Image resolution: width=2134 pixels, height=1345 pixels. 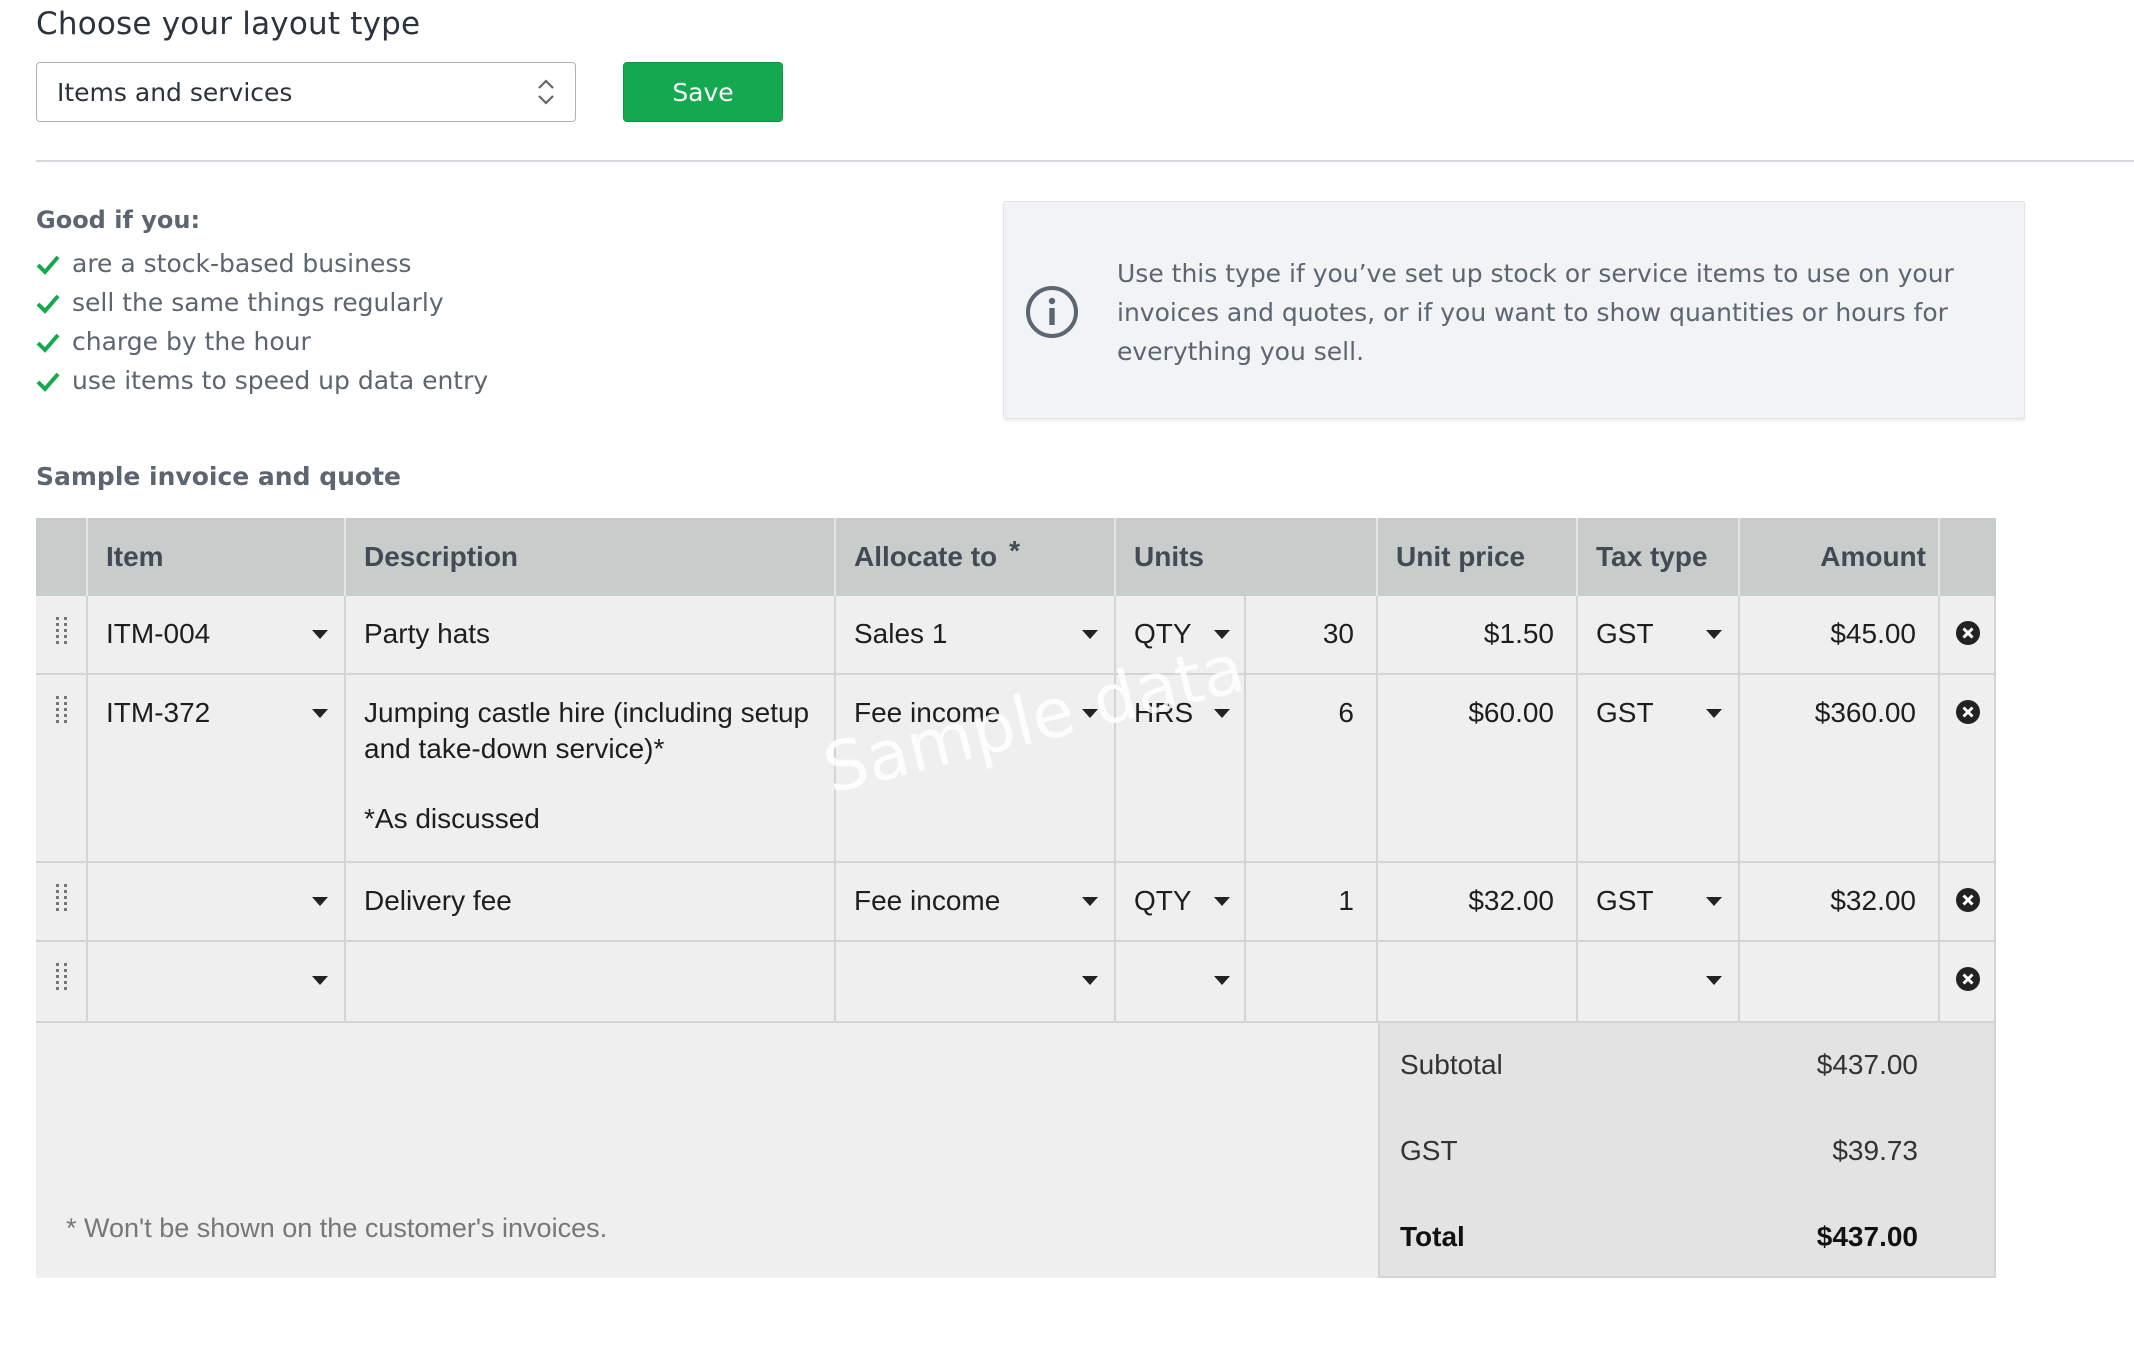 What do you see at coordinates (1346, 900) in the screenshot?
I see `qty-value: 1` at bounding box center [1346, 900].